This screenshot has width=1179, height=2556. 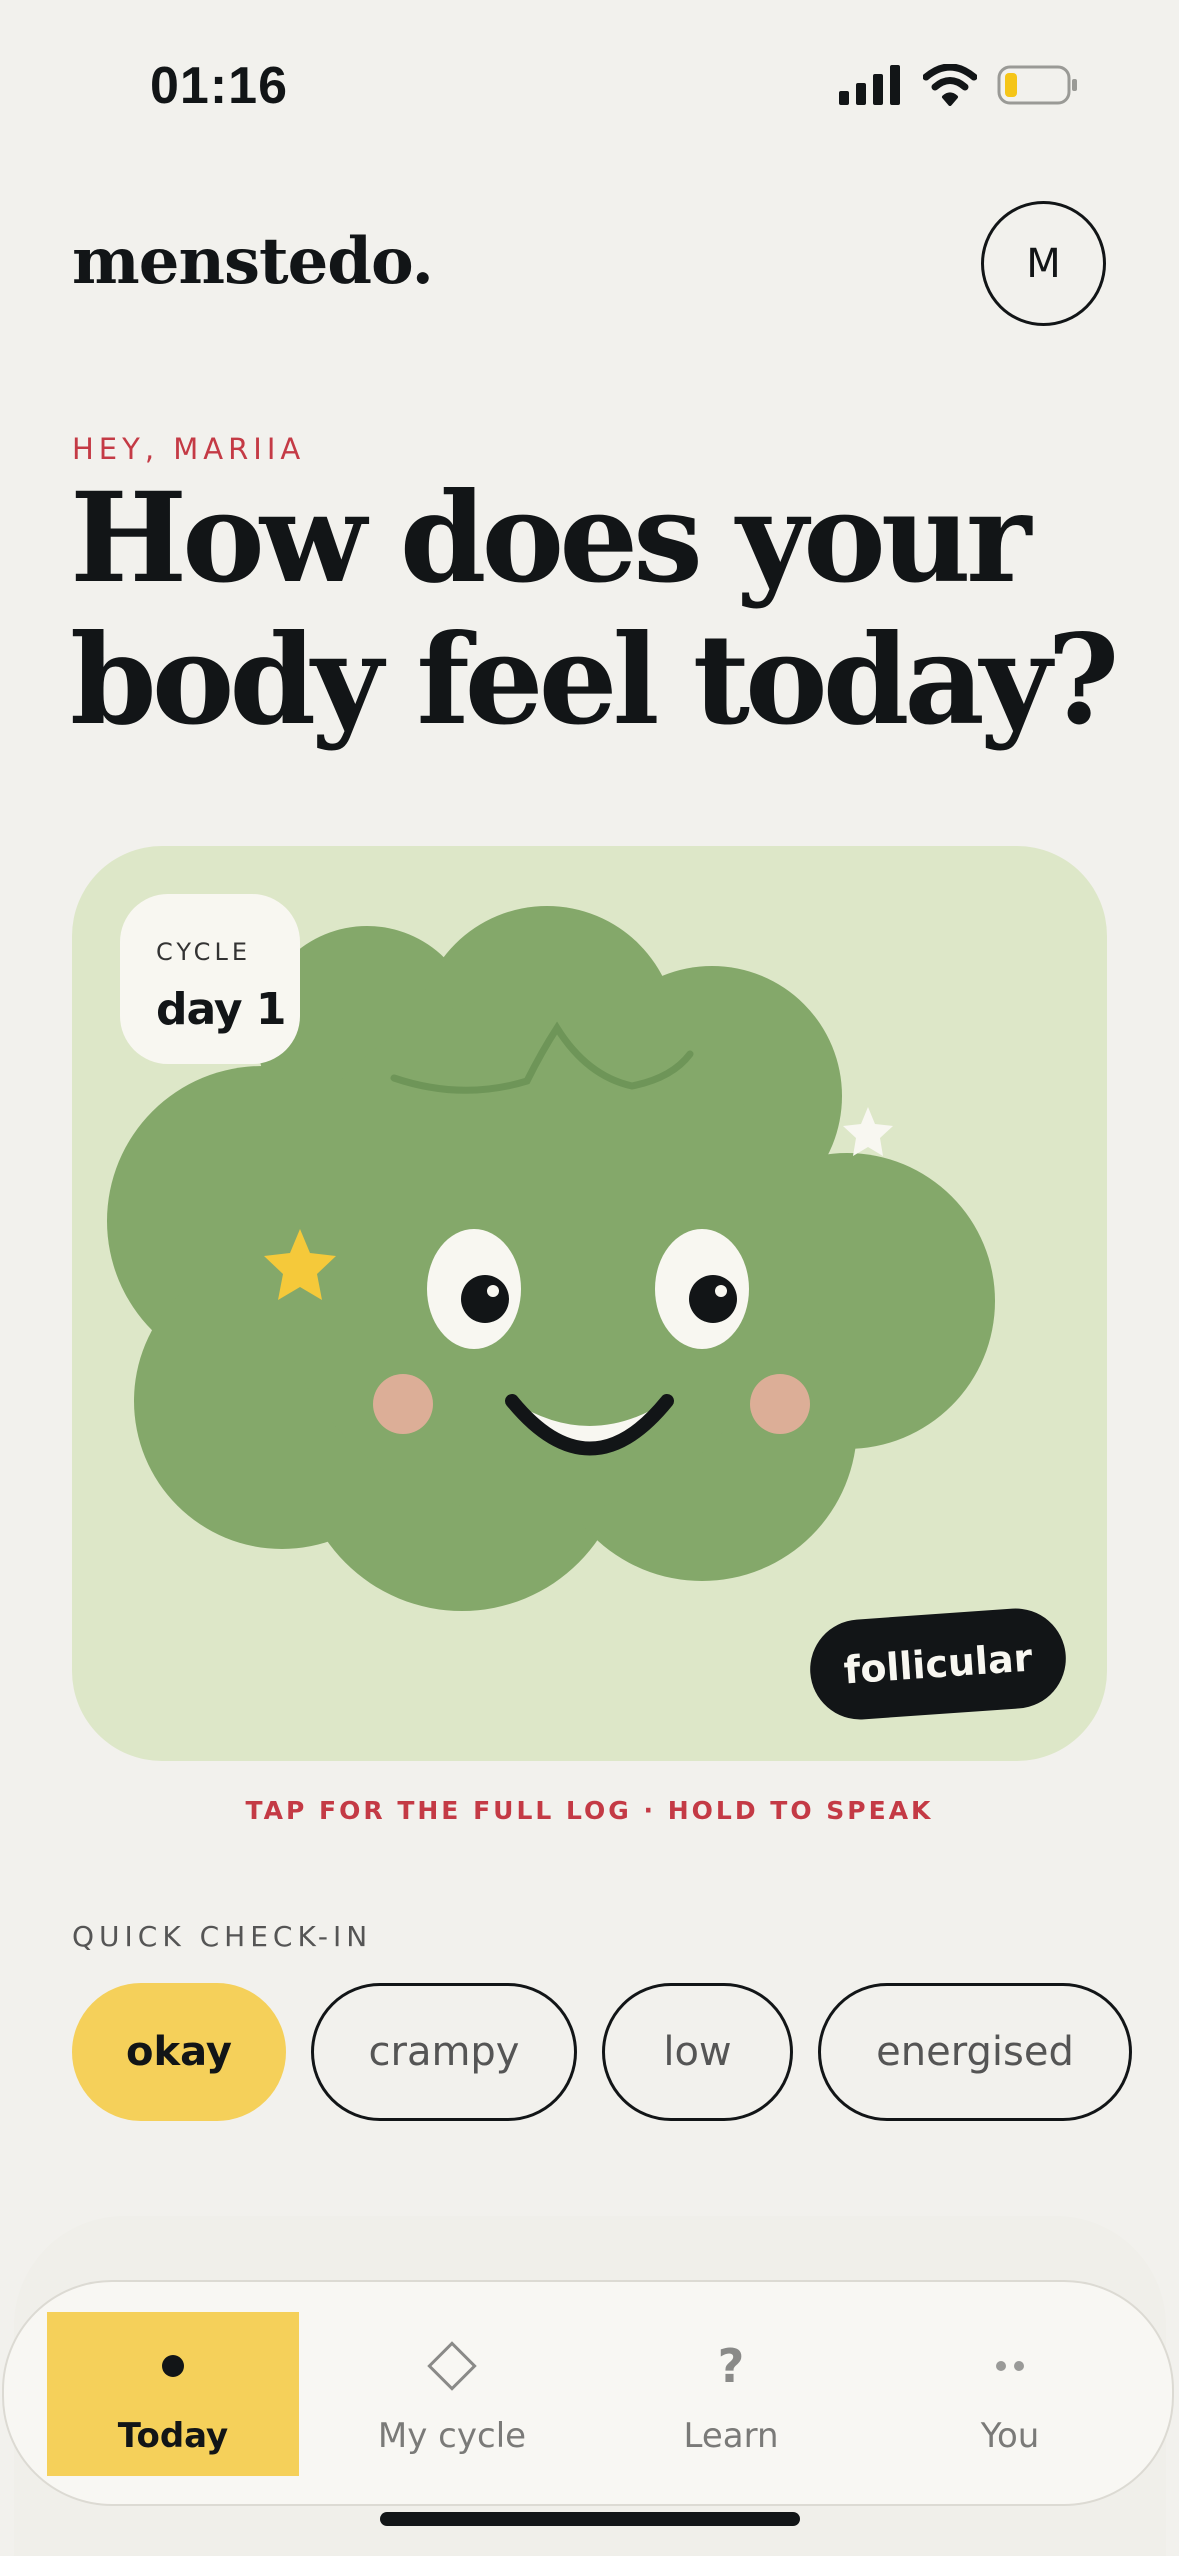 What do you see at coordinates (221, 1009) in the screenshot?
I see `cycle-day-value: day 1` at bounding box center [221, 1009].